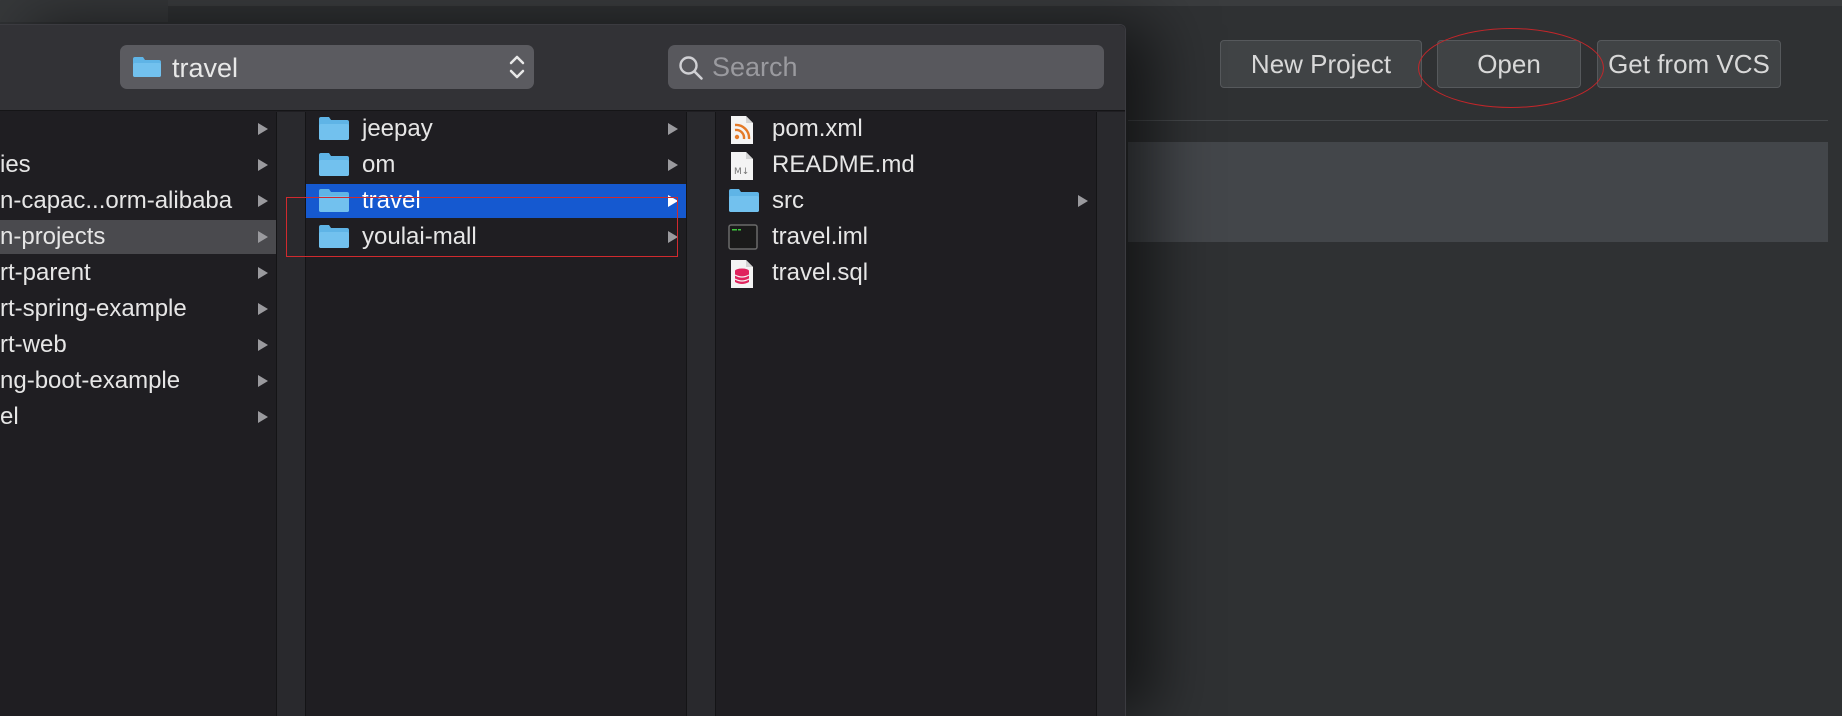 The width and height of the screenshot is (1842, 716). Describe the element at coordinates (138, 273) in the screenshot. I see `list-item: rt-parent` at that location.